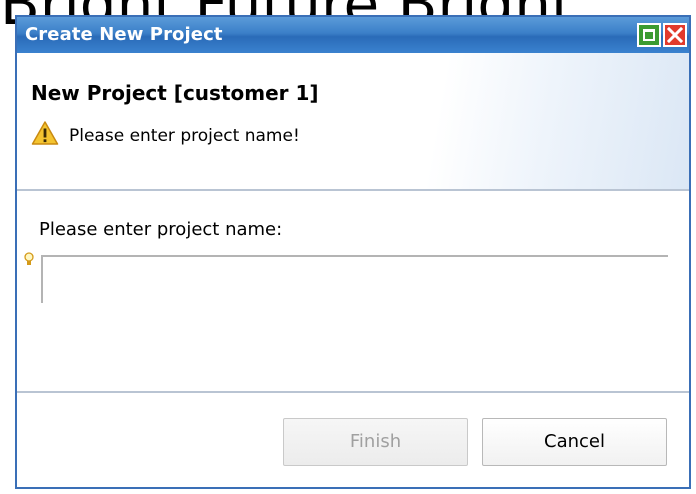  What do you see at coordinates (353, 35) in the screenshot?
I see `title-bar: Create New Project` at bounding box center [353, 35].